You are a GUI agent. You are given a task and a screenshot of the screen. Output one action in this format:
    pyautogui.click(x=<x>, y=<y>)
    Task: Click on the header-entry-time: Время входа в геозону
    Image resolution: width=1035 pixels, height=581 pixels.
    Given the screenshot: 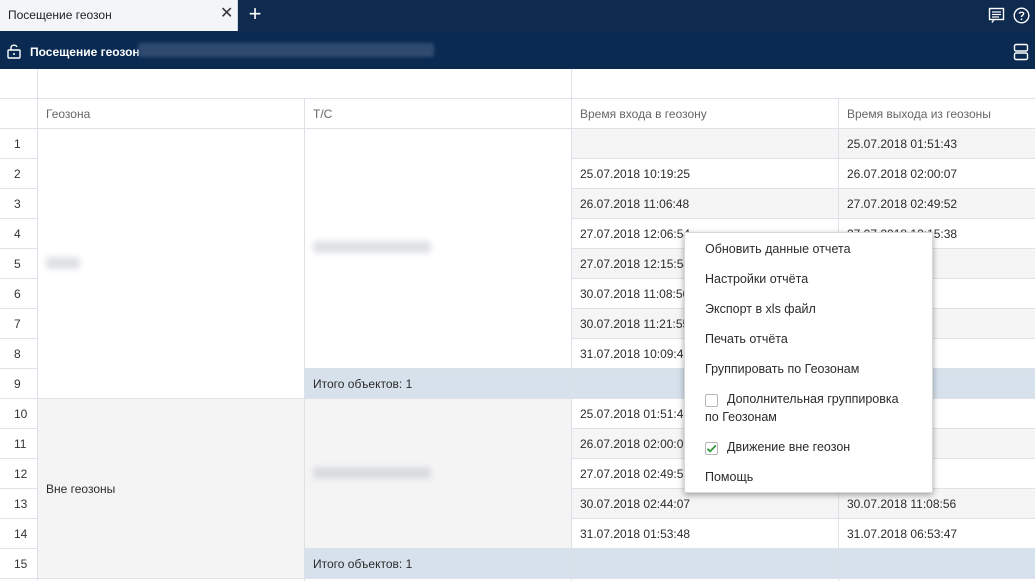 What is the action you would take?
    pyautogui.click(x=639, y=114)
    